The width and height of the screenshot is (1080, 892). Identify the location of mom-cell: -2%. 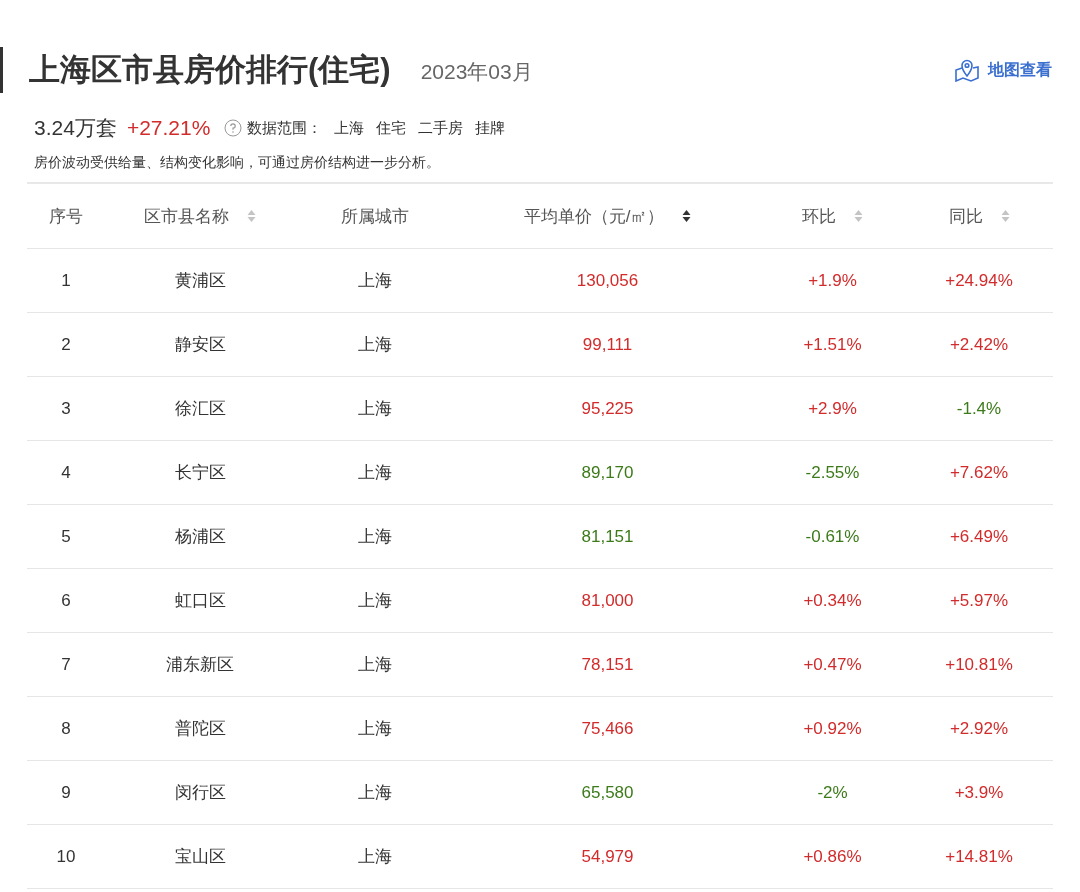
(832, 792).